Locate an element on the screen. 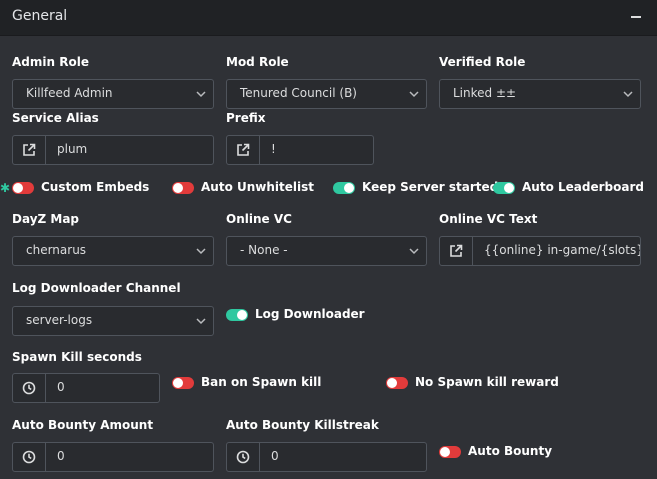 This screenshot has height=479, width=657. custom-embeds-label: Custom Embeds is located at coordinates (95, 187).